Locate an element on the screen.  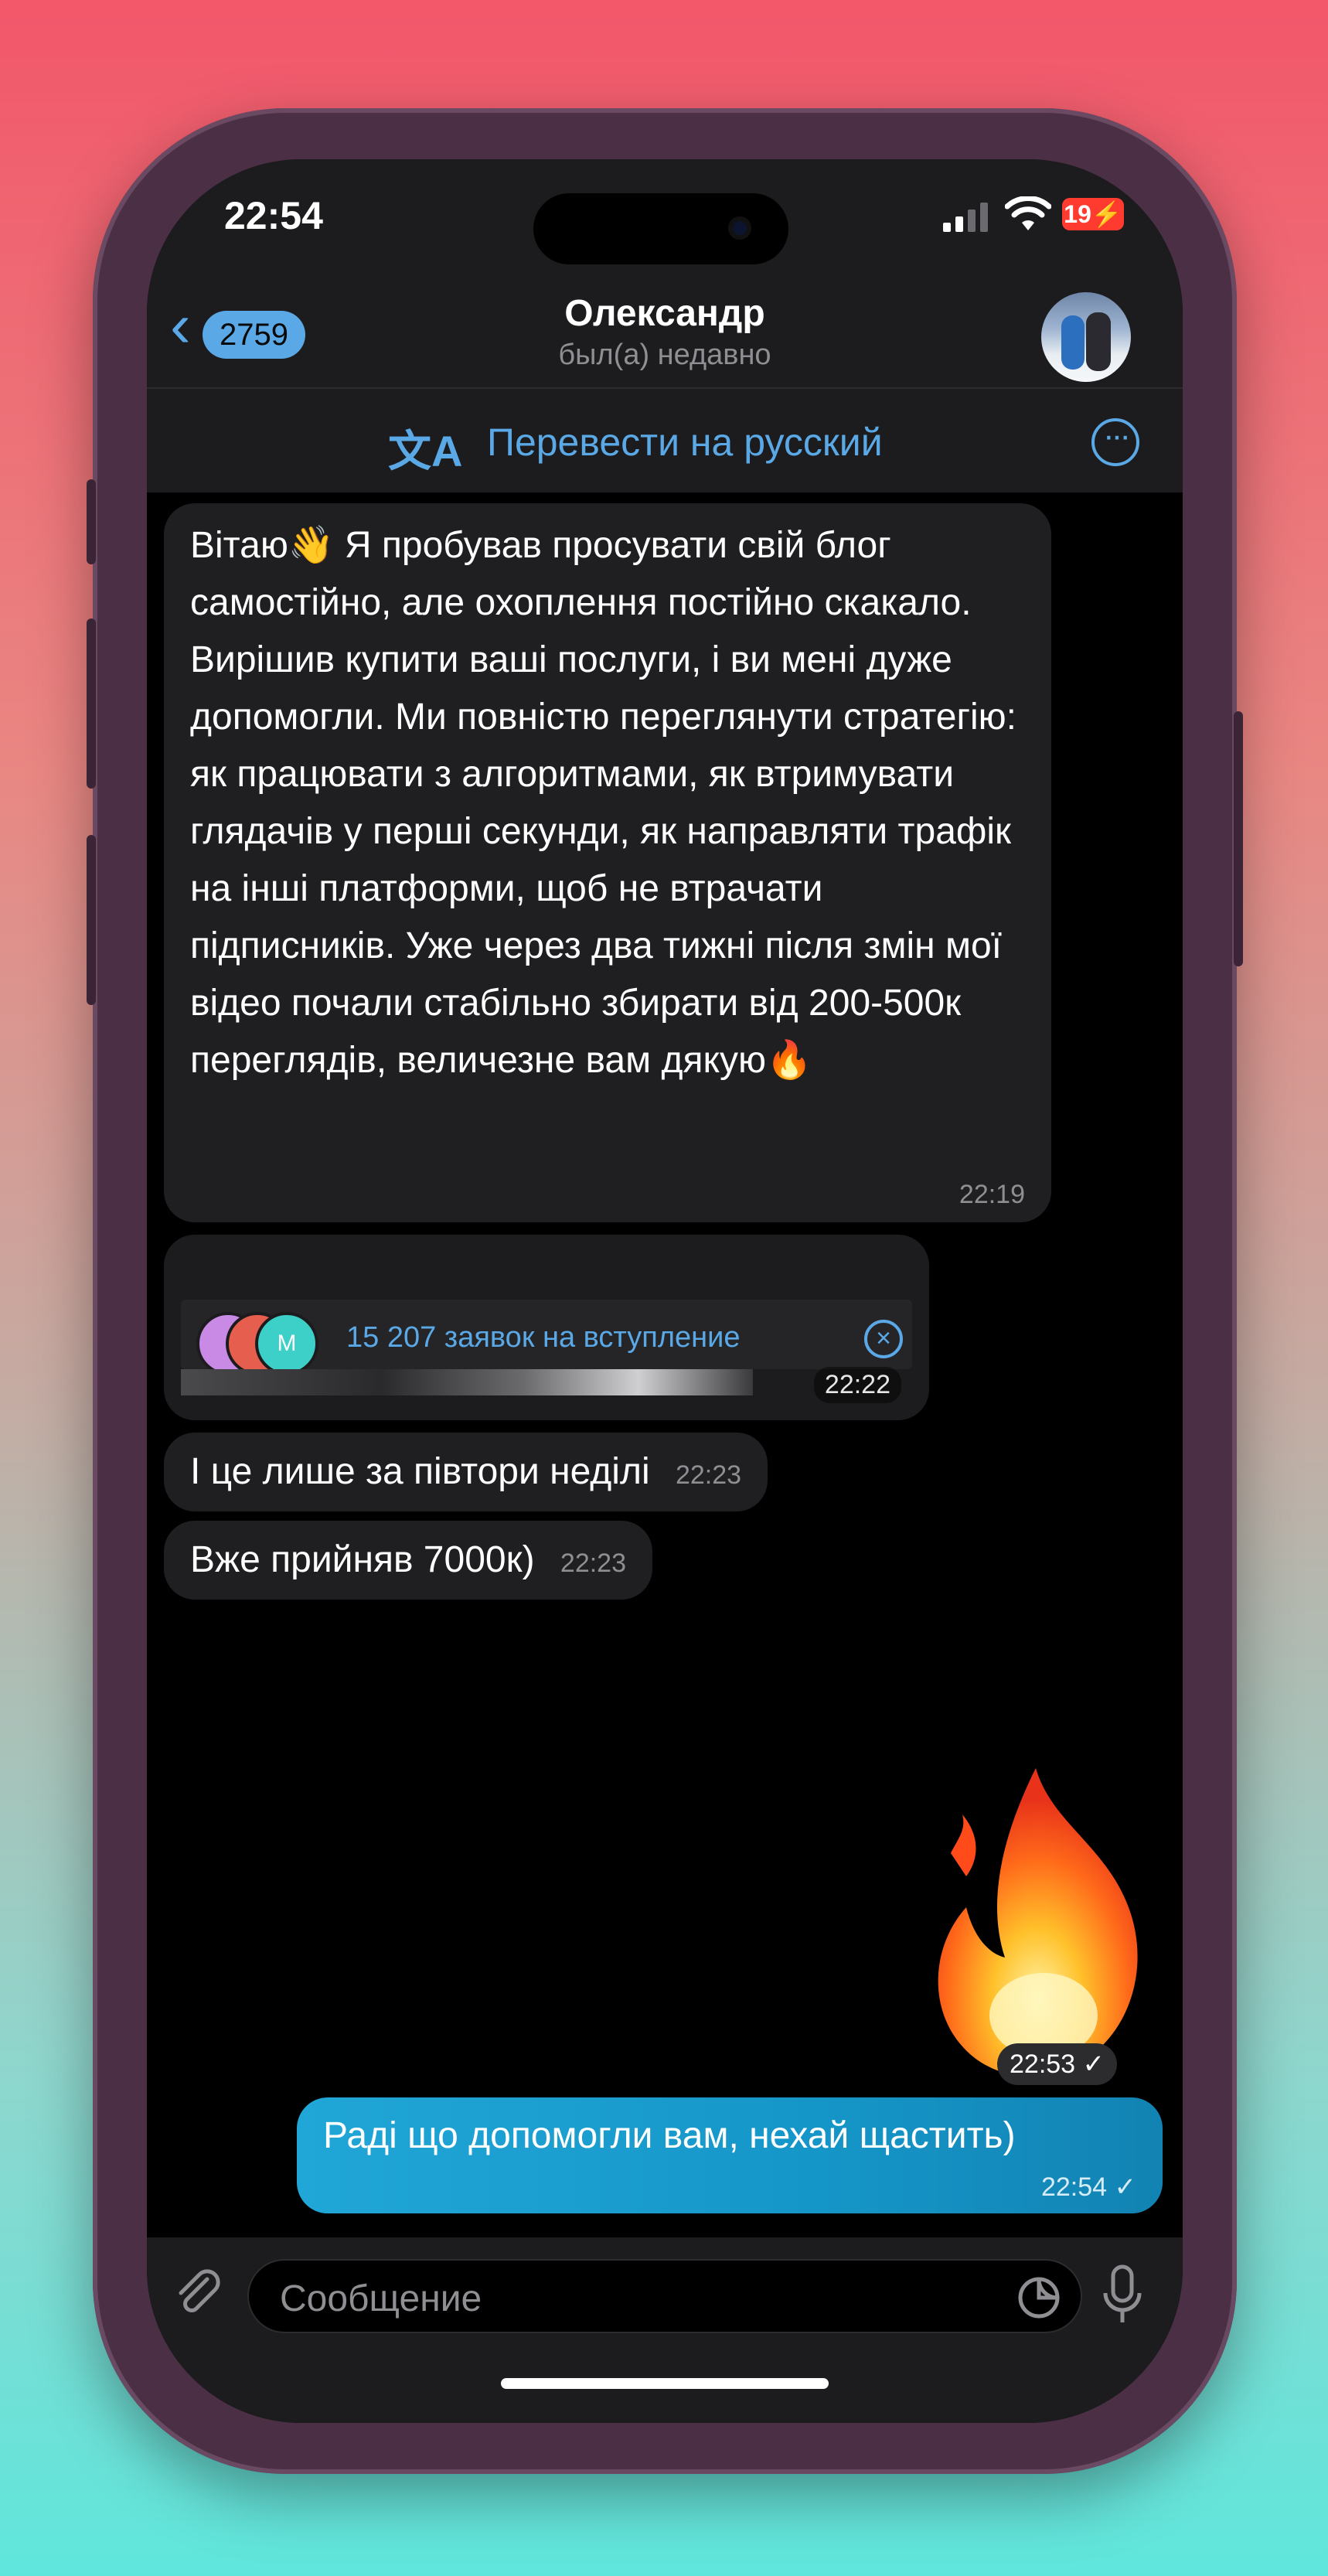
battery-icon: 19⚡ is located at coordinates (1093, 214).